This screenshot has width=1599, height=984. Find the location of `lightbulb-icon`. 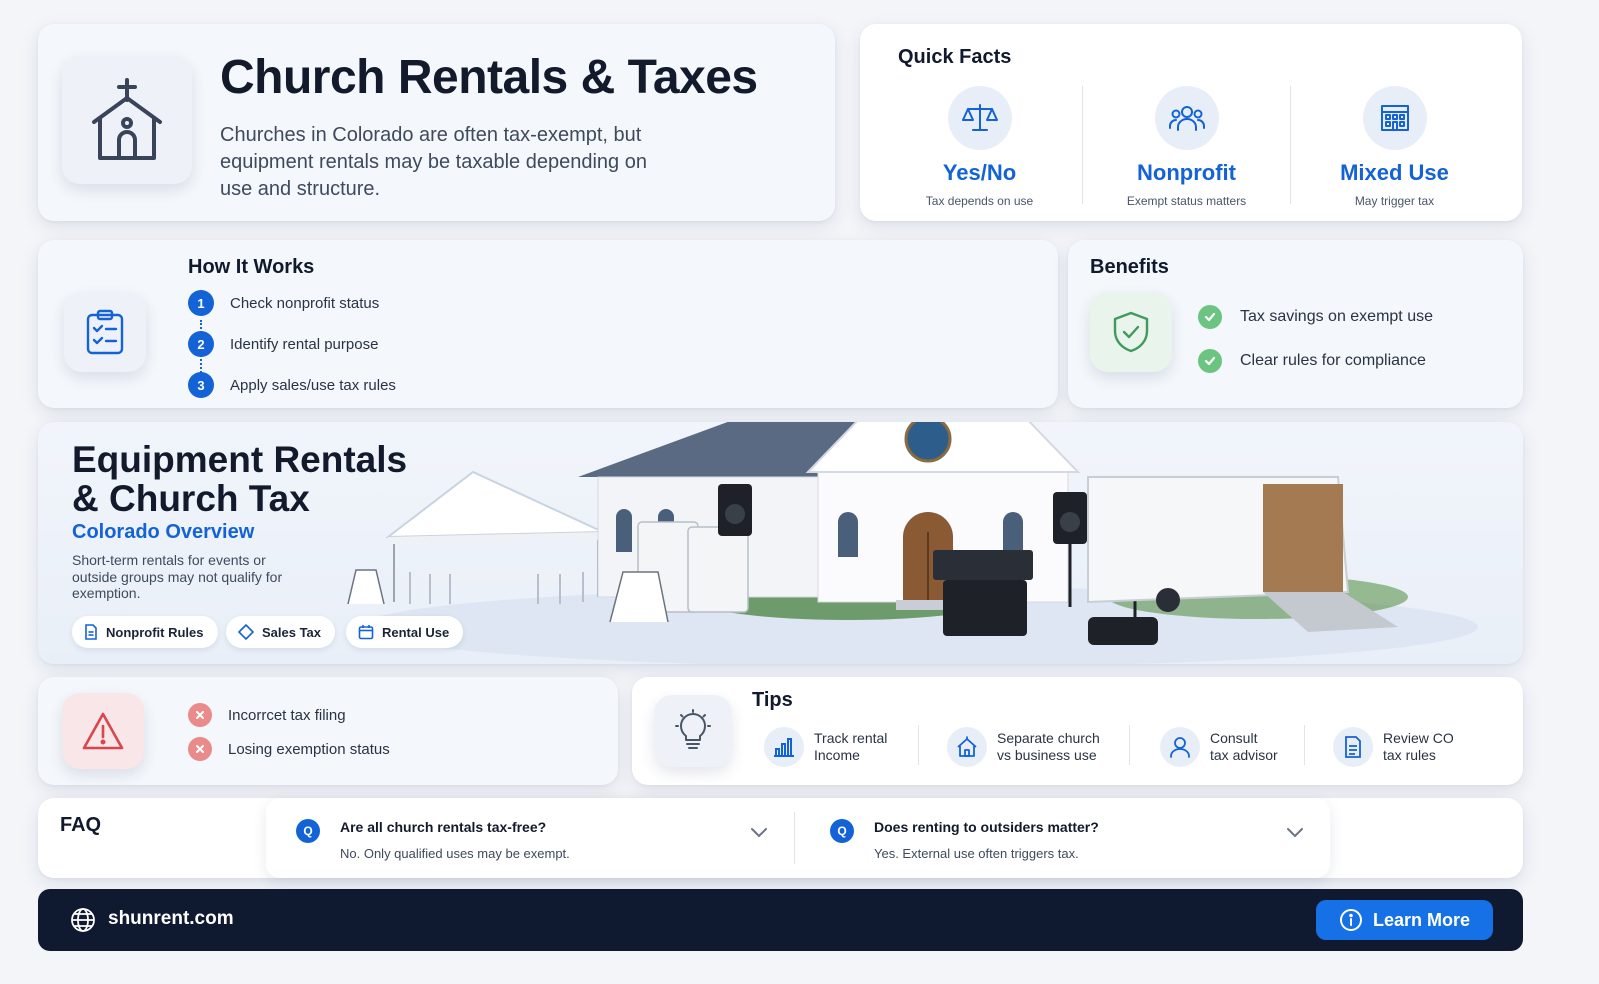

lightbulb-icon is located at coordinates (693, 729).